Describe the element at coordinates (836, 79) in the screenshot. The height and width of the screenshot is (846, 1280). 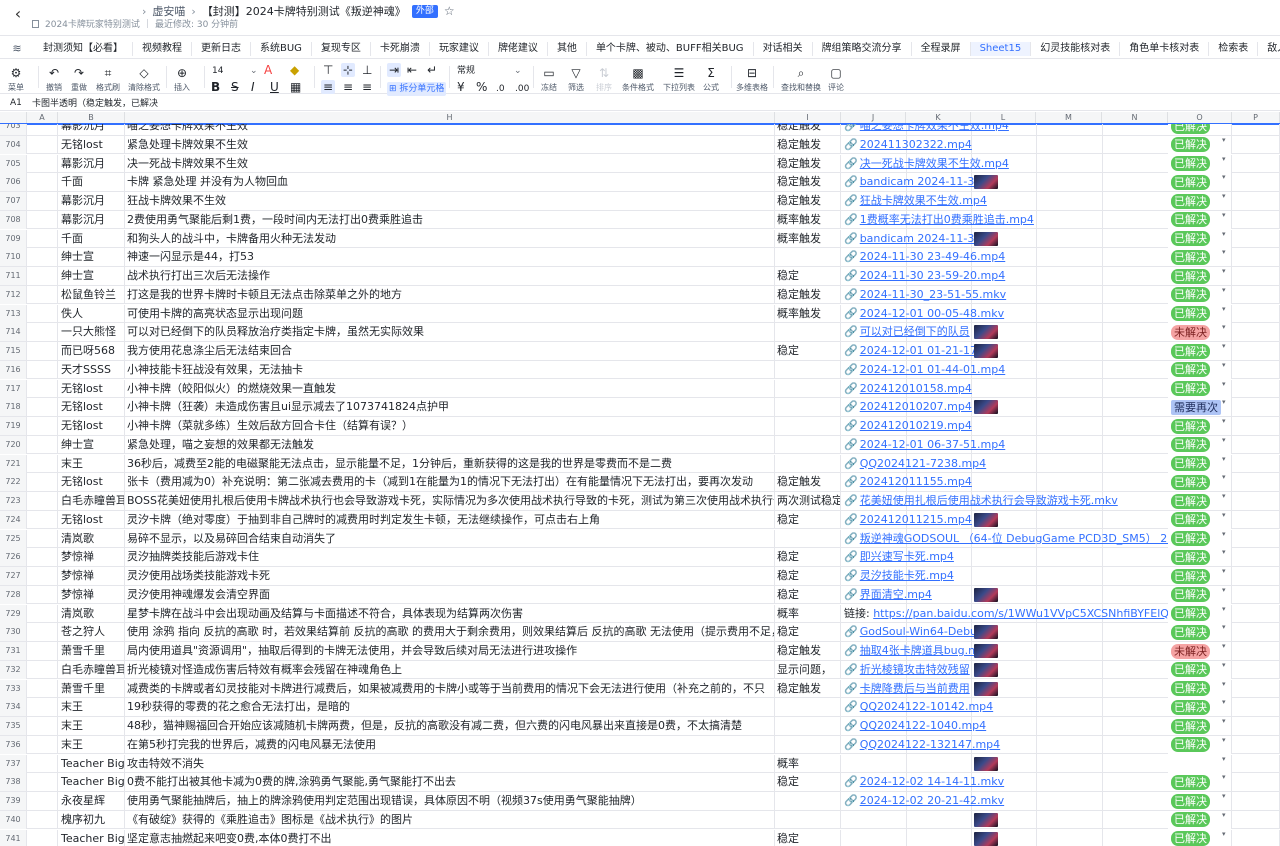
I see `comment-button: ▢ 评论` at that location.